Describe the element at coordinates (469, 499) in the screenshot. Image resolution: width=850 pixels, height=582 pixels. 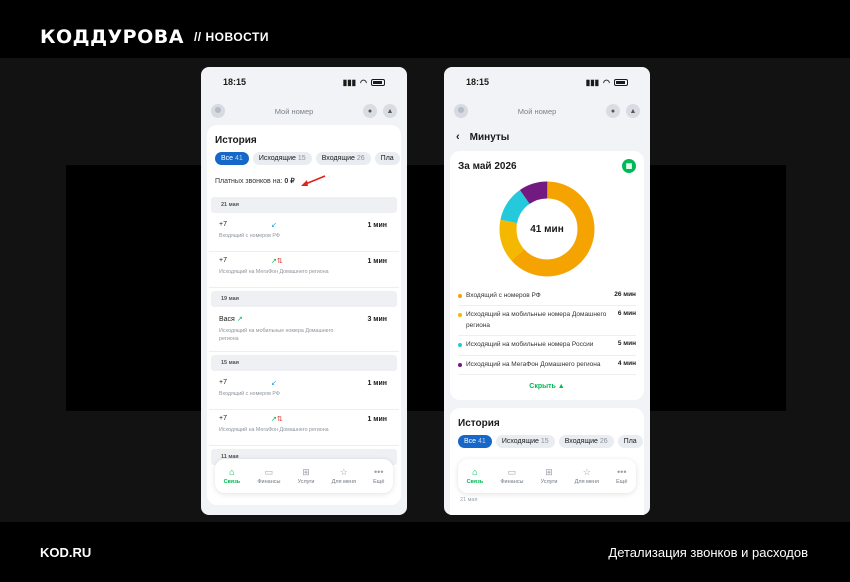
I see `faint-date: 21 мая` at that location.